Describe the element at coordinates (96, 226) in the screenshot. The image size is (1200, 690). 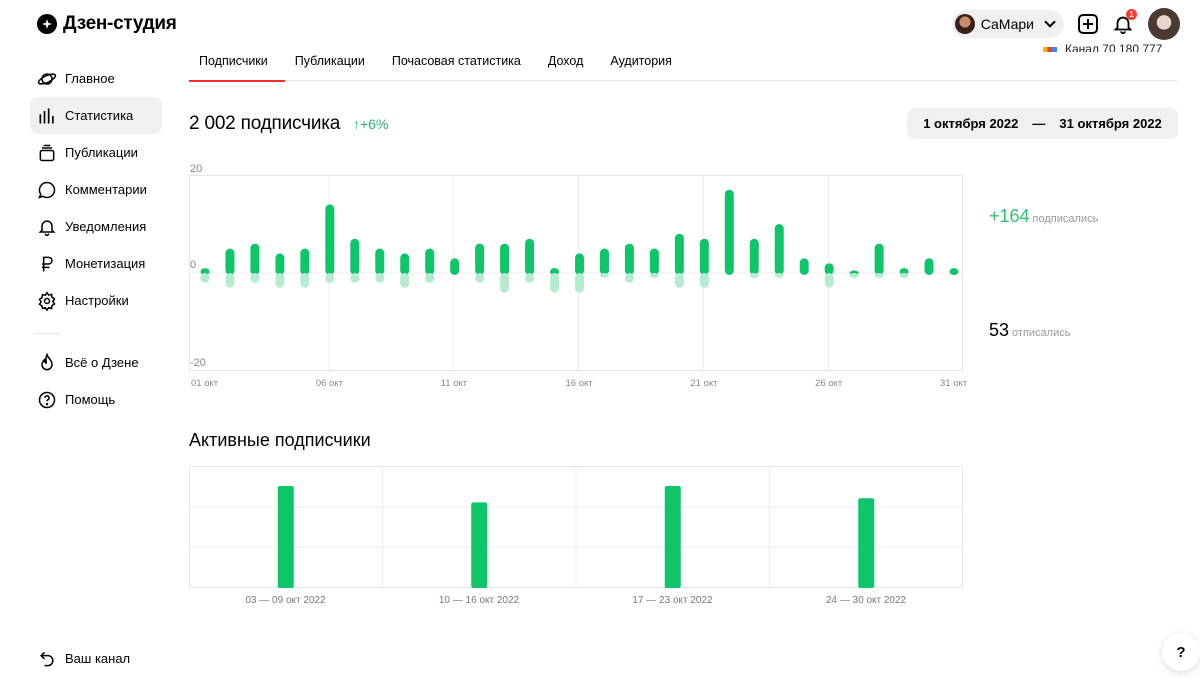
I see `sidebar-item-notifications: Уведомления` at that location.